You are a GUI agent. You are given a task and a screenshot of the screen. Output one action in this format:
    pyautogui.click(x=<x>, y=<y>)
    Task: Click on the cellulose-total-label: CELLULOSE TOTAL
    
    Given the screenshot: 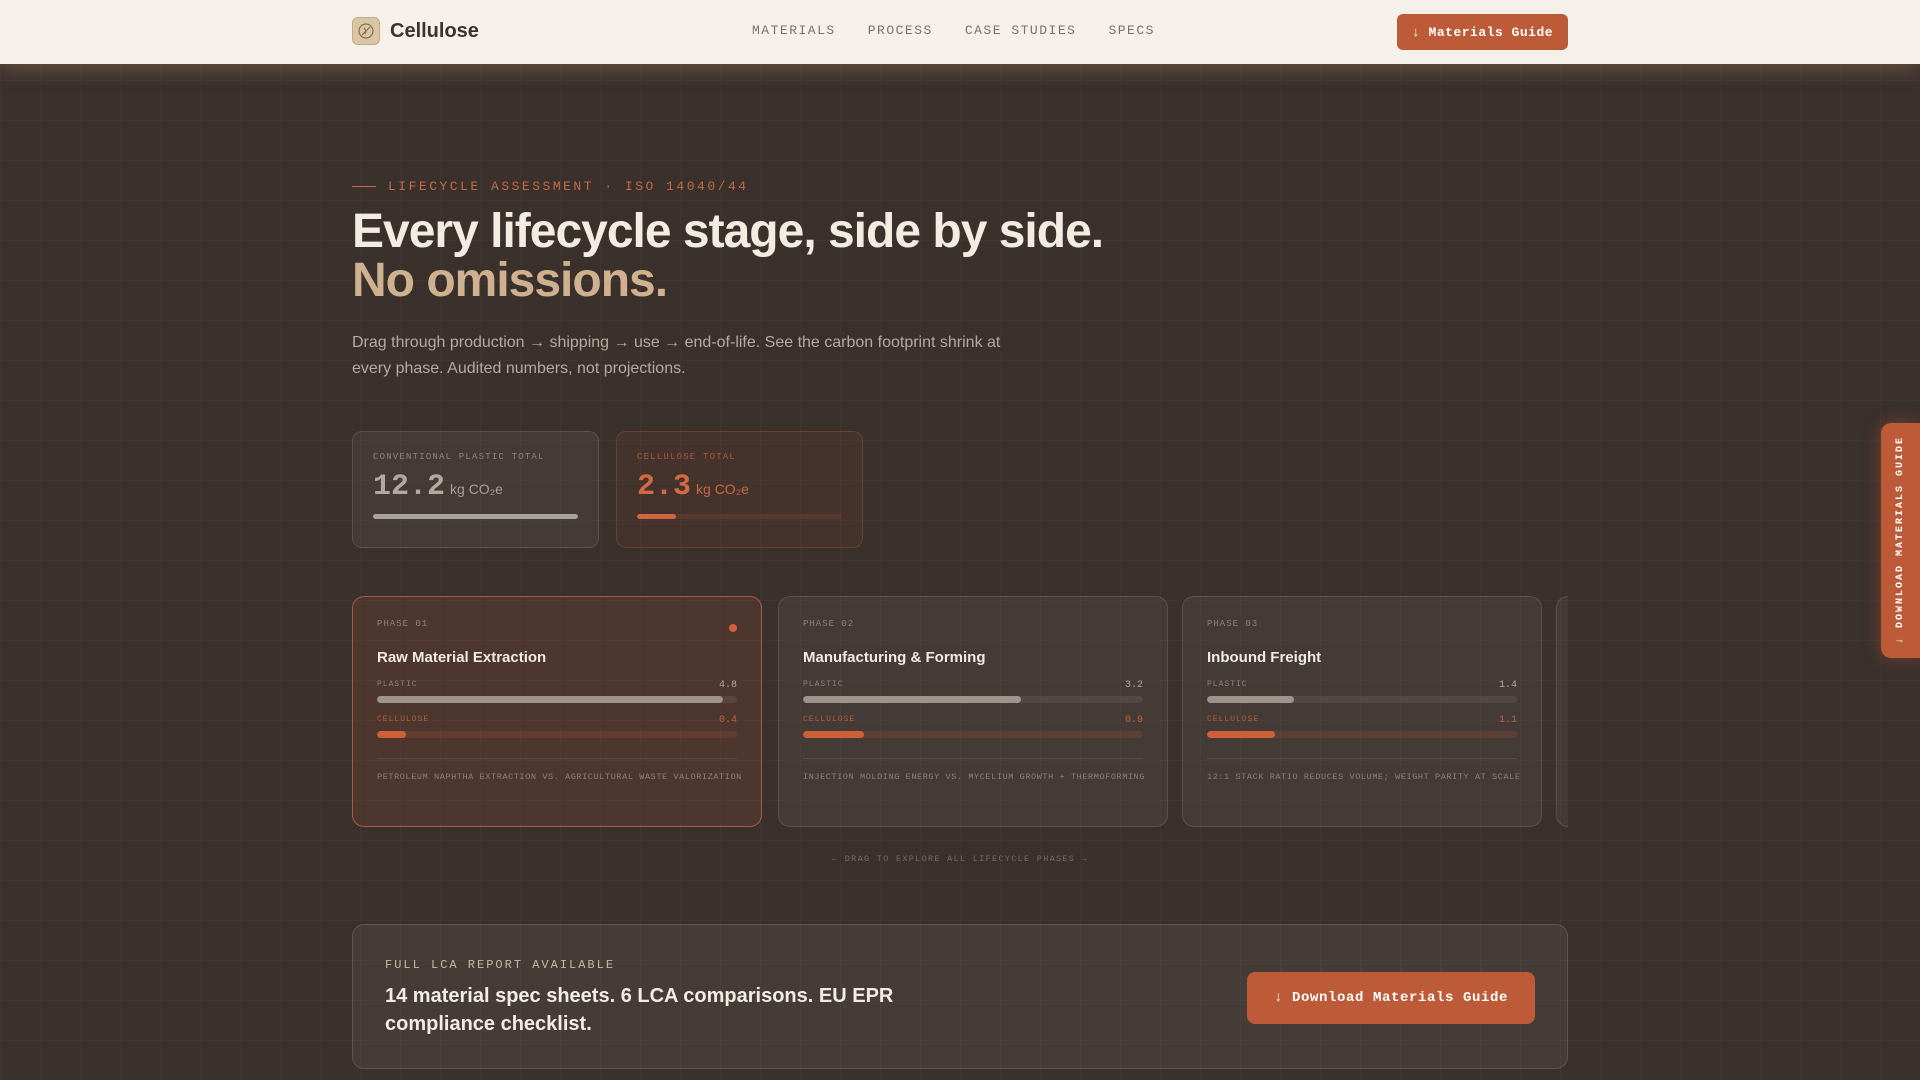 What is the action you would take?
    pyautogui.click(x=687, y=457)
    